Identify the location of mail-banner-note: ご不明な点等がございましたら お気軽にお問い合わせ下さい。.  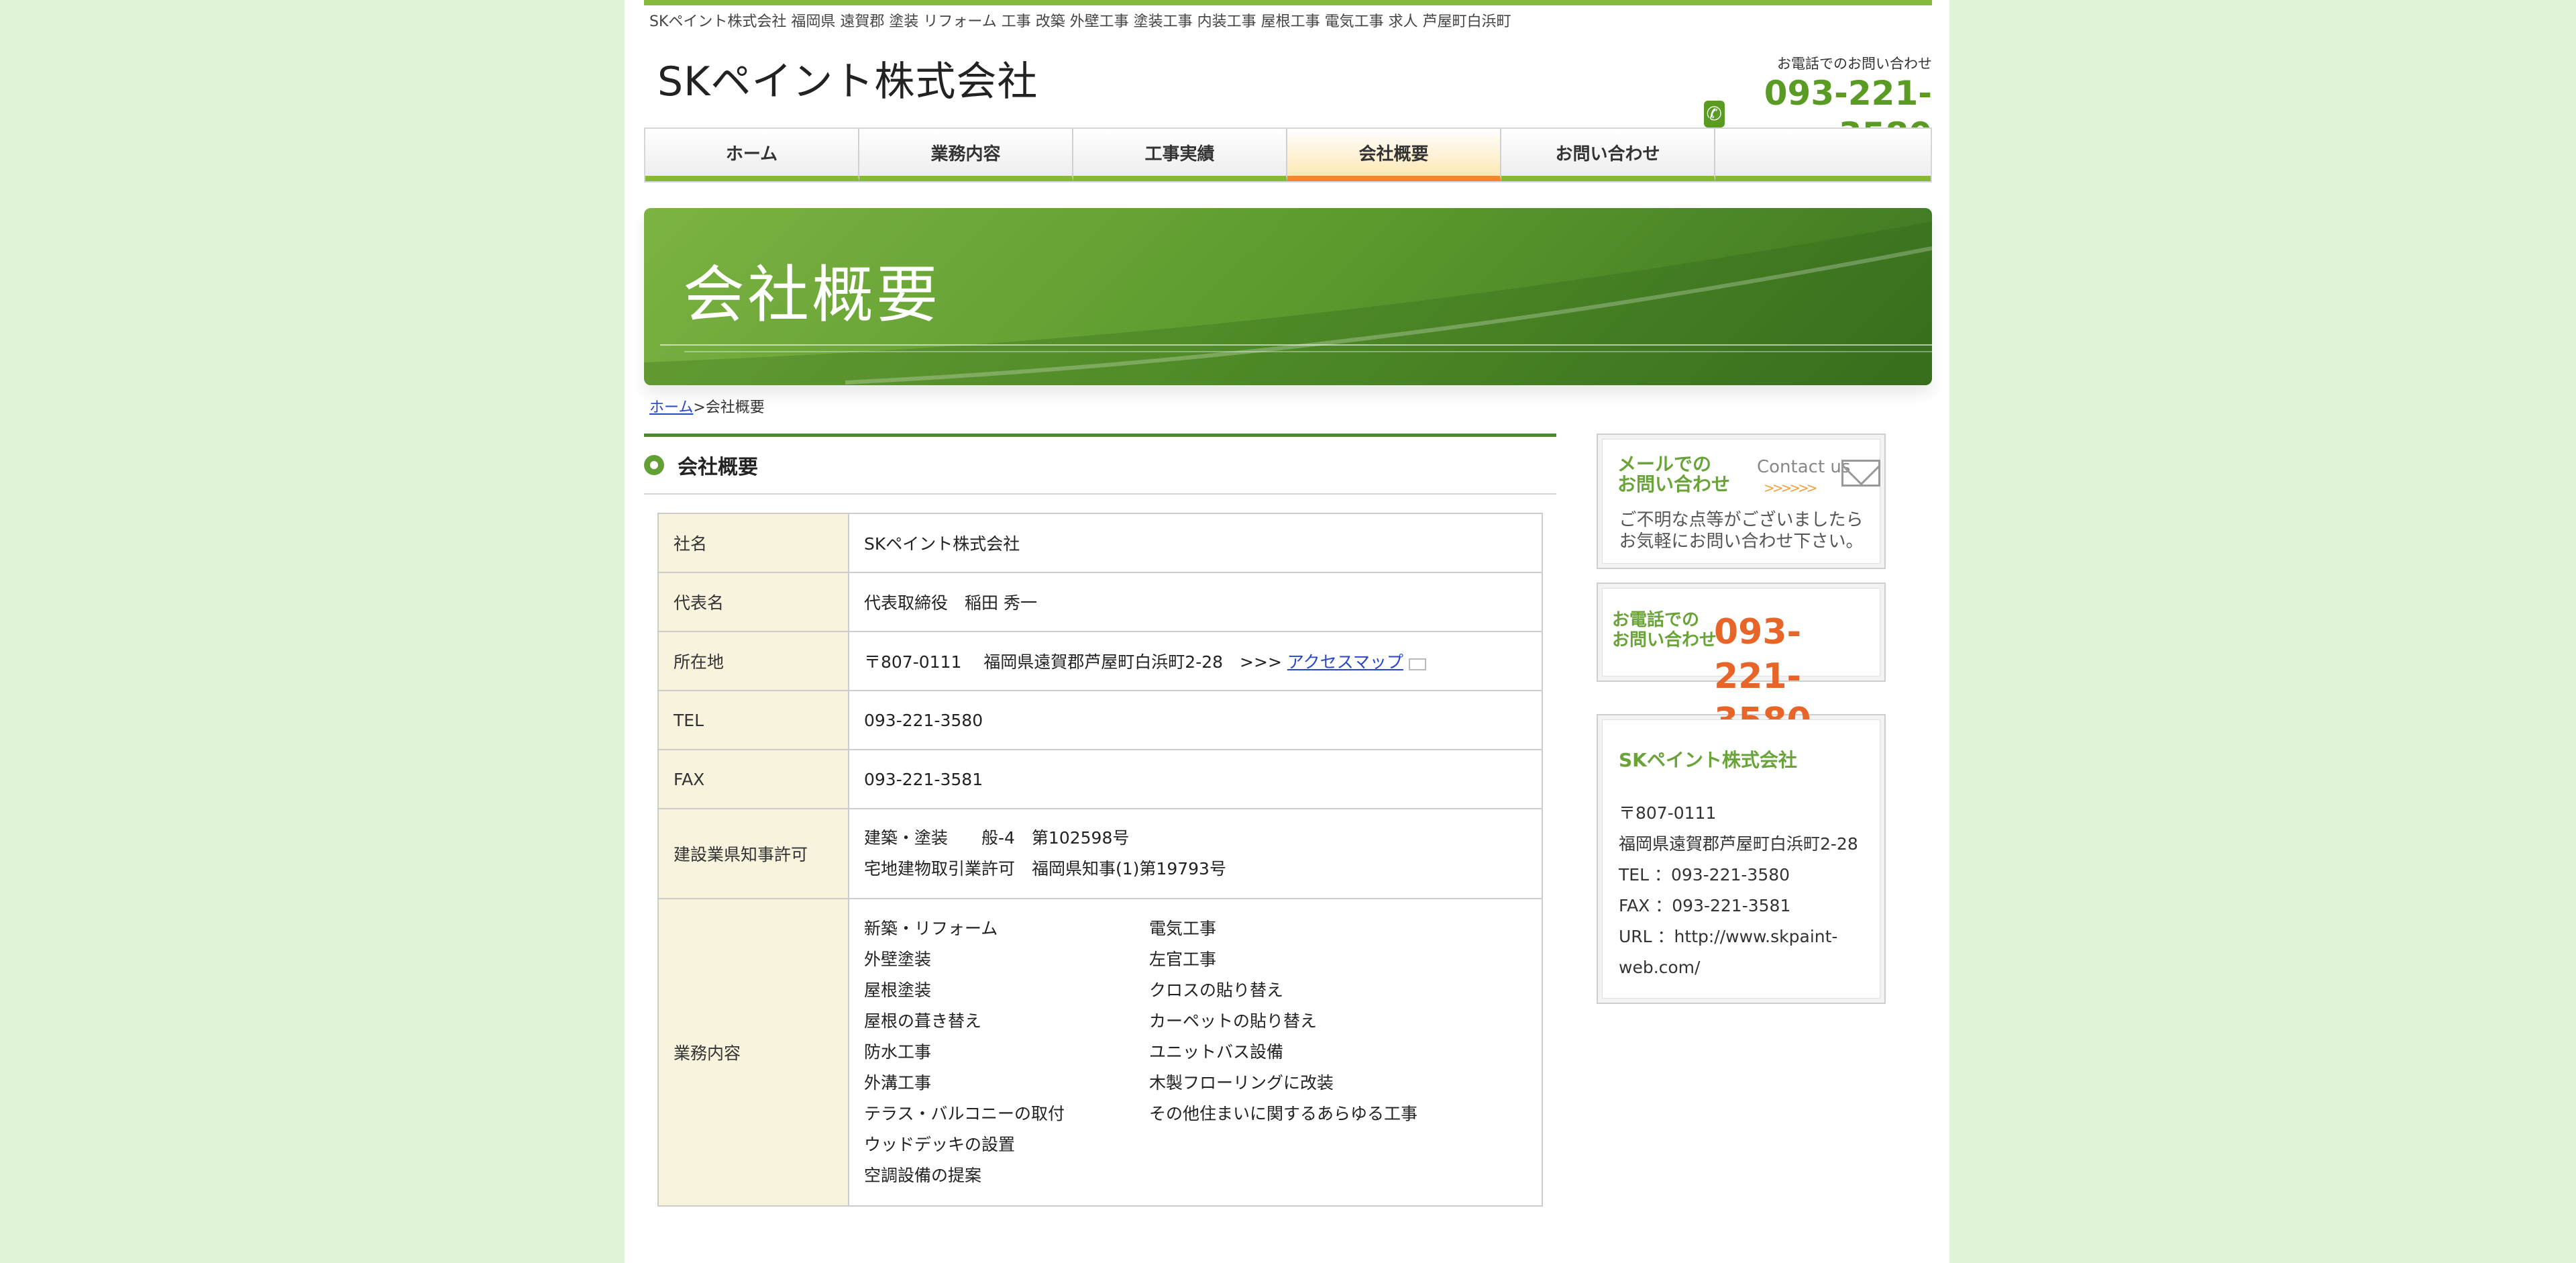
(1741, 530).